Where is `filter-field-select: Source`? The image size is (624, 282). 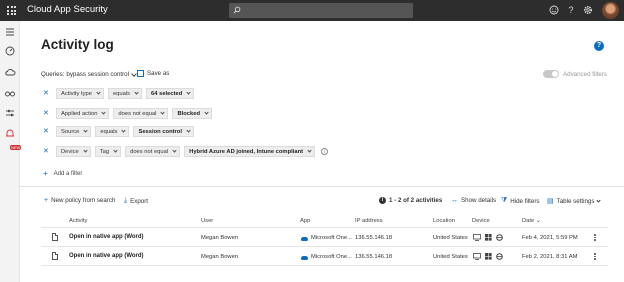 filter-field-select: Source is located at coordinates (74, 131).